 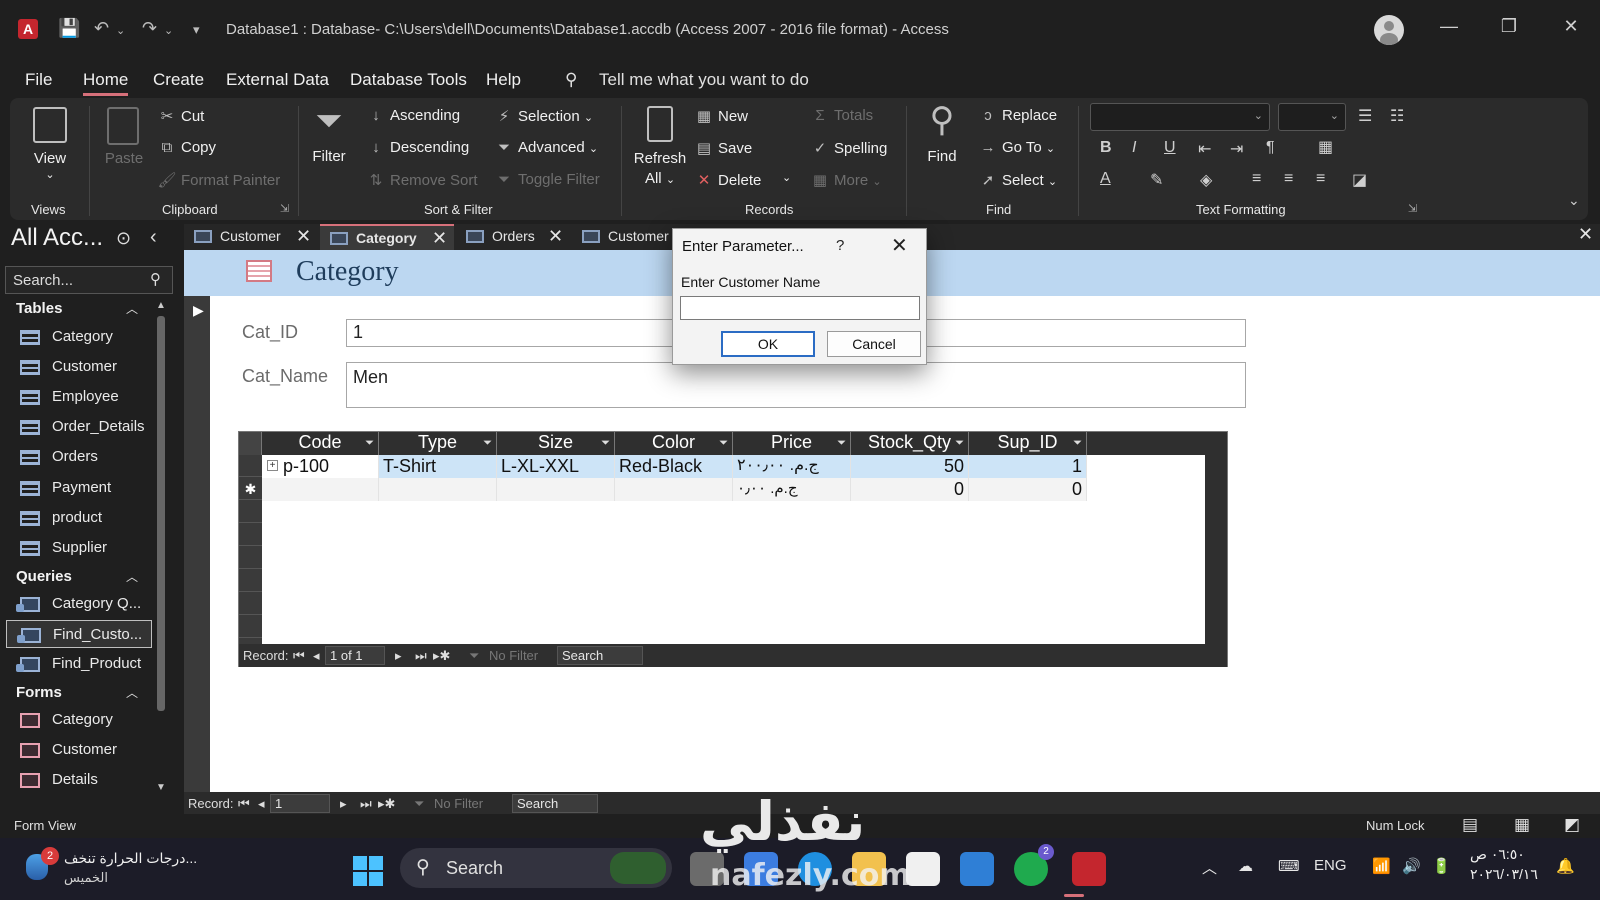 I want to click on taskbar-search-box: ⚲ Search, so click(x=536, y=868).